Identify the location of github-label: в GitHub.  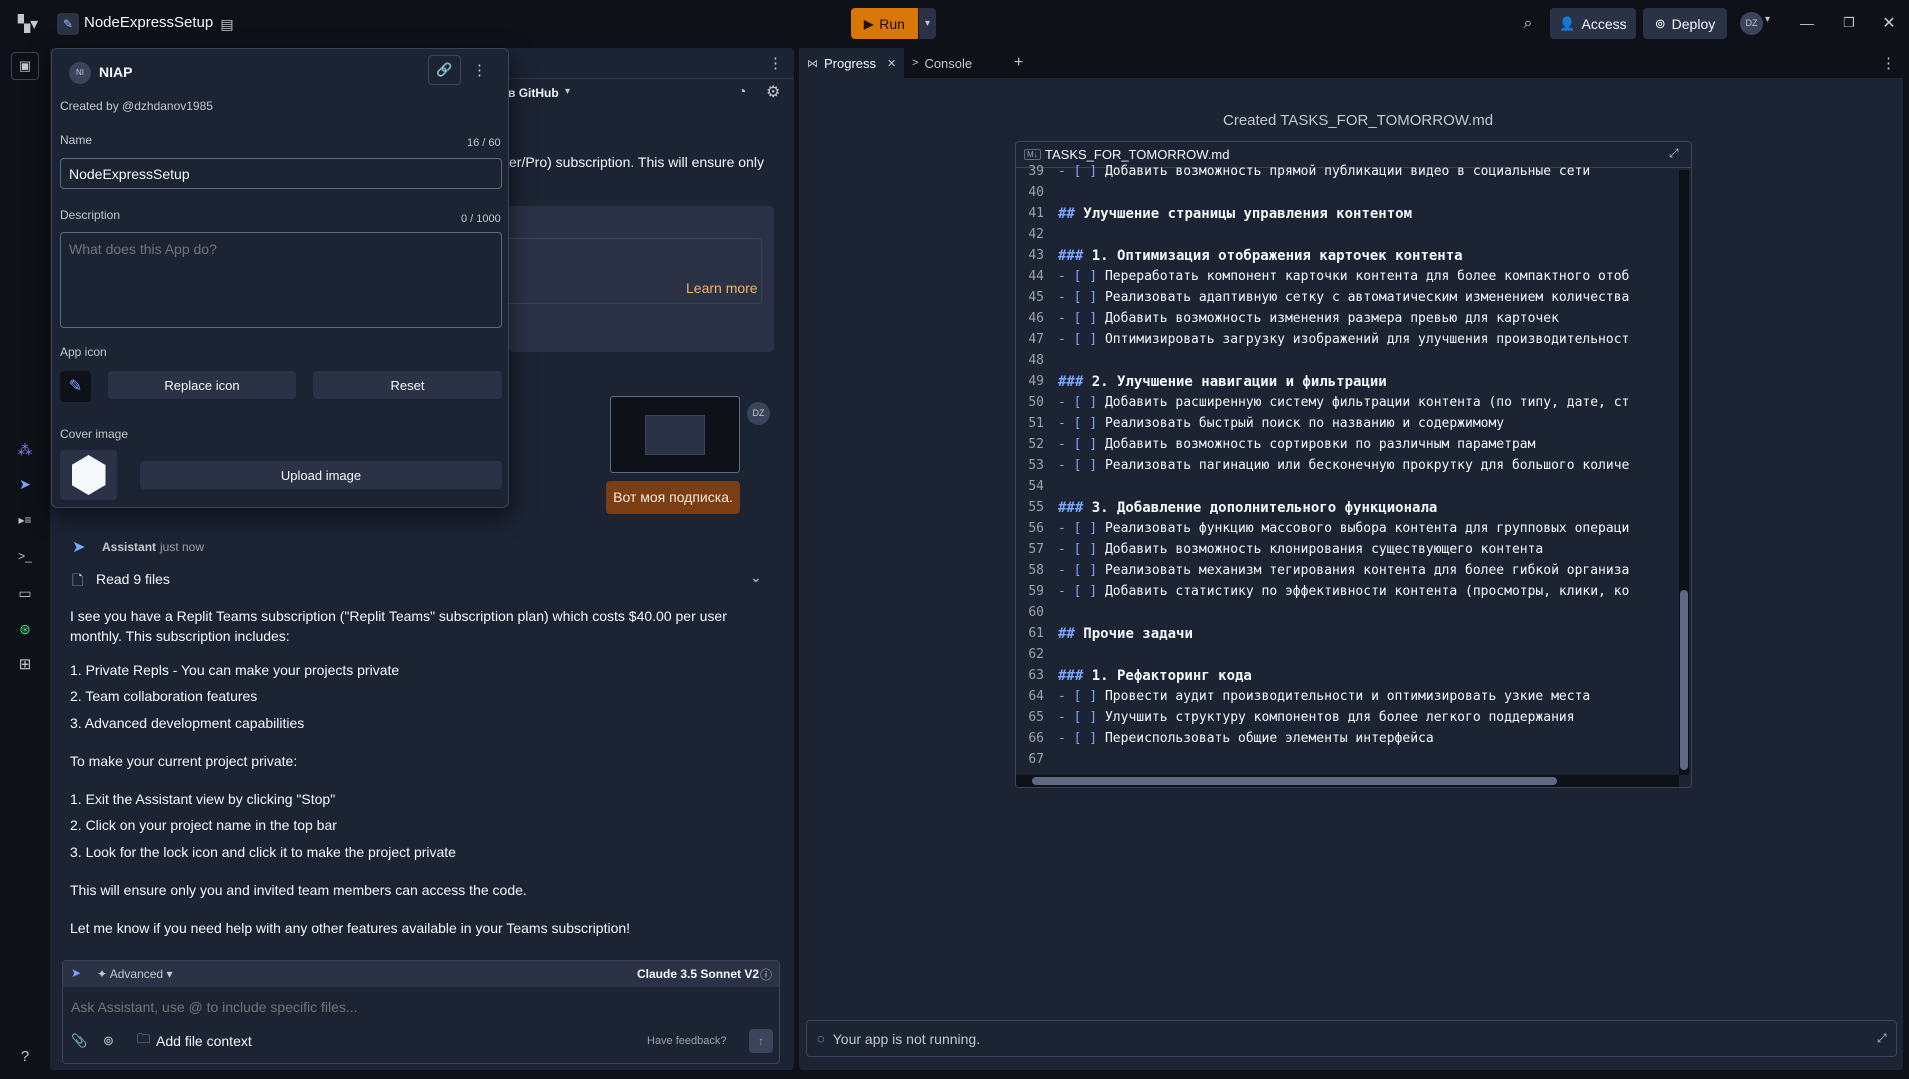
(533, 93).